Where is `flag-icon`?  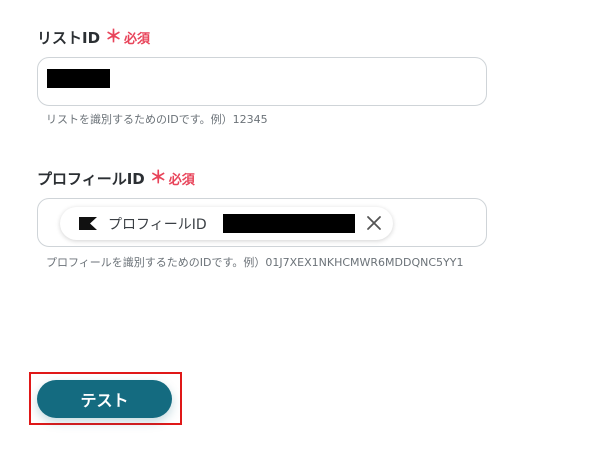
flag-icon is located at coordinates (88, 223).